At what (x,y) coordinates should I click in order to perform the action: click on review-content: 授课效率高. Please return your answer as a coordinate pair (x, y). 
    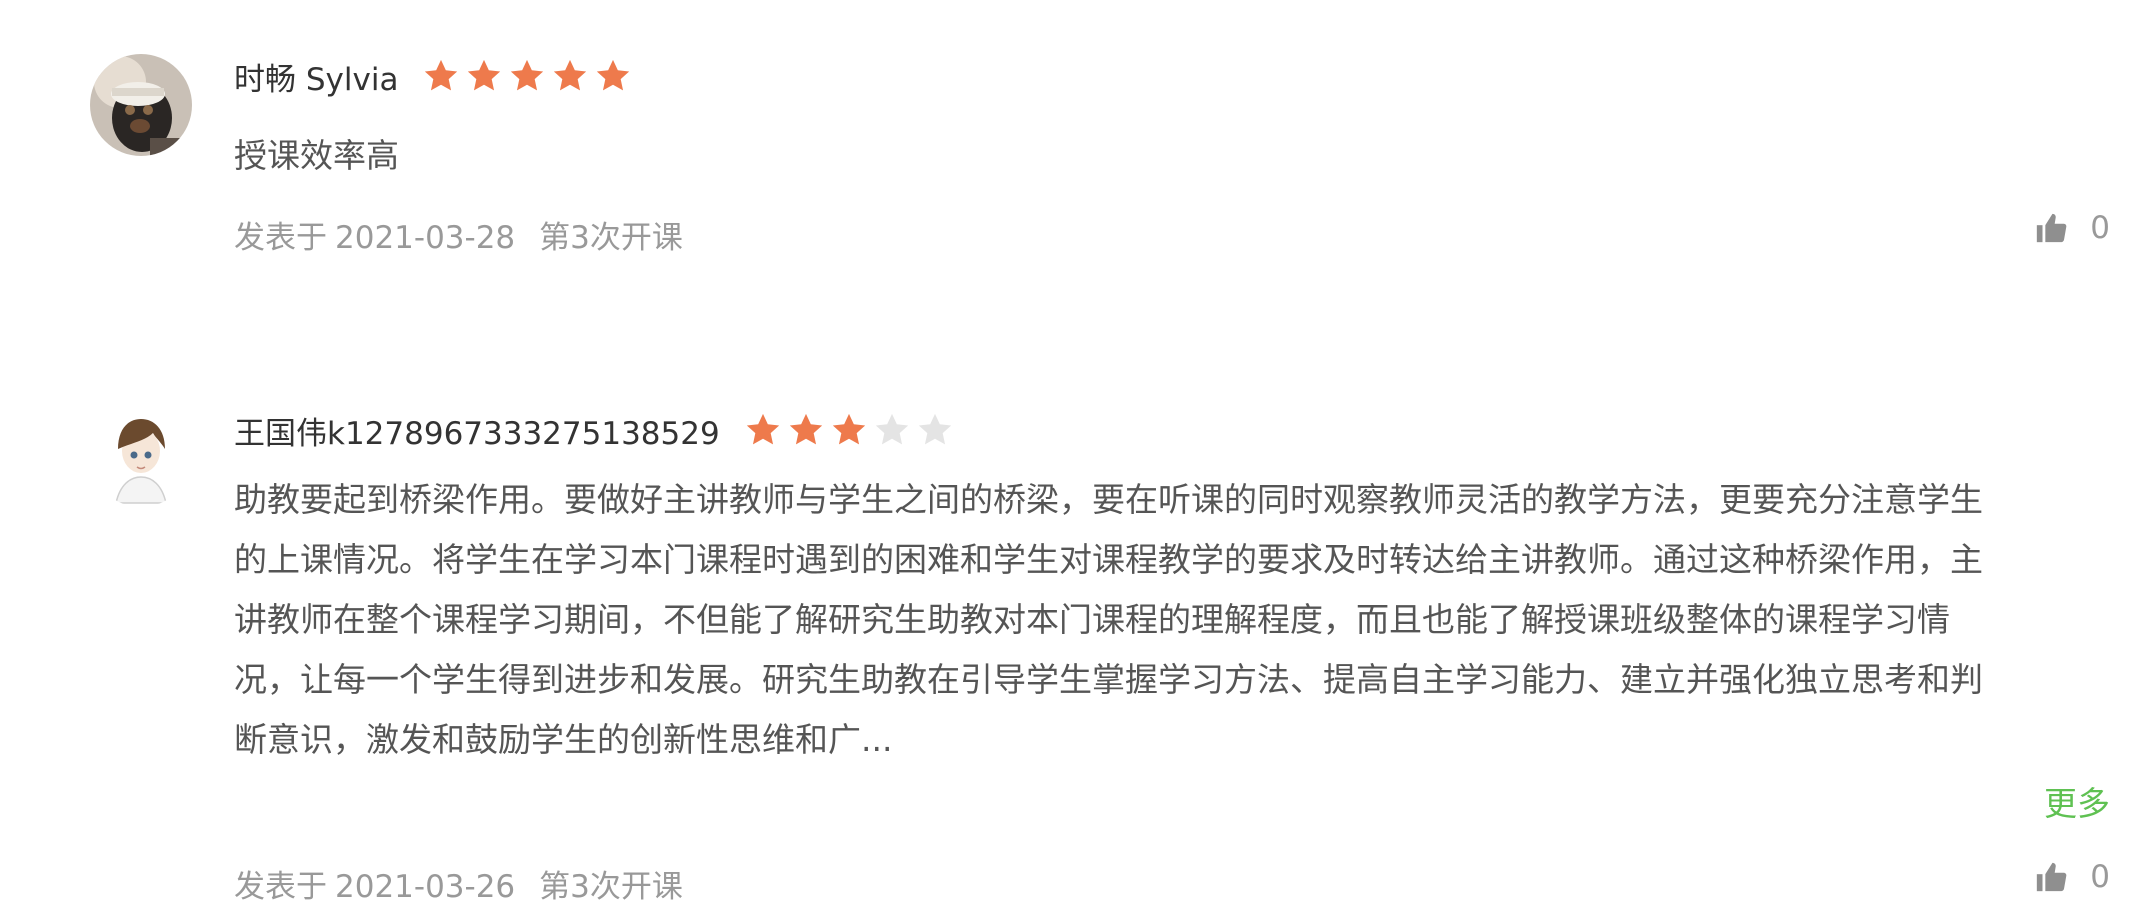
    Looking at the image, I should click on (316, 155).